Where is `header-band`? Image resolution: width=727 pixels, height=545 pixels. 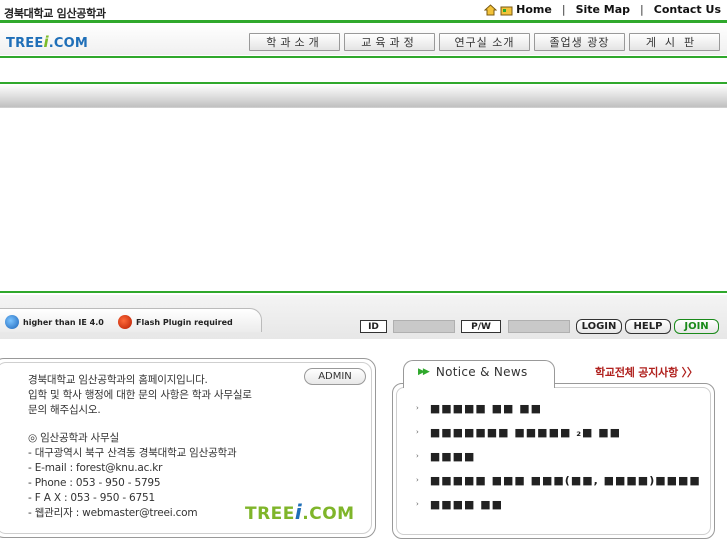
header-band is located at coordinates (363, 95).